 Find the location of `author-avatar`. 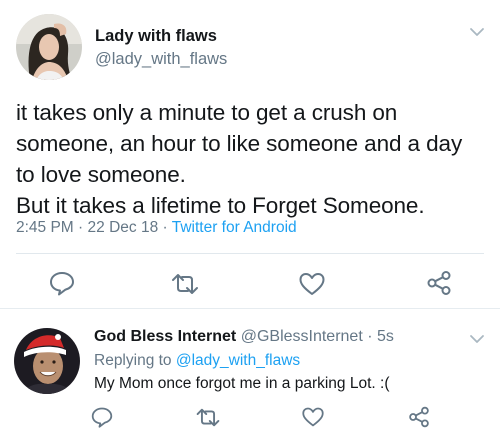

author-avatar is located at coordinates (49, 47).